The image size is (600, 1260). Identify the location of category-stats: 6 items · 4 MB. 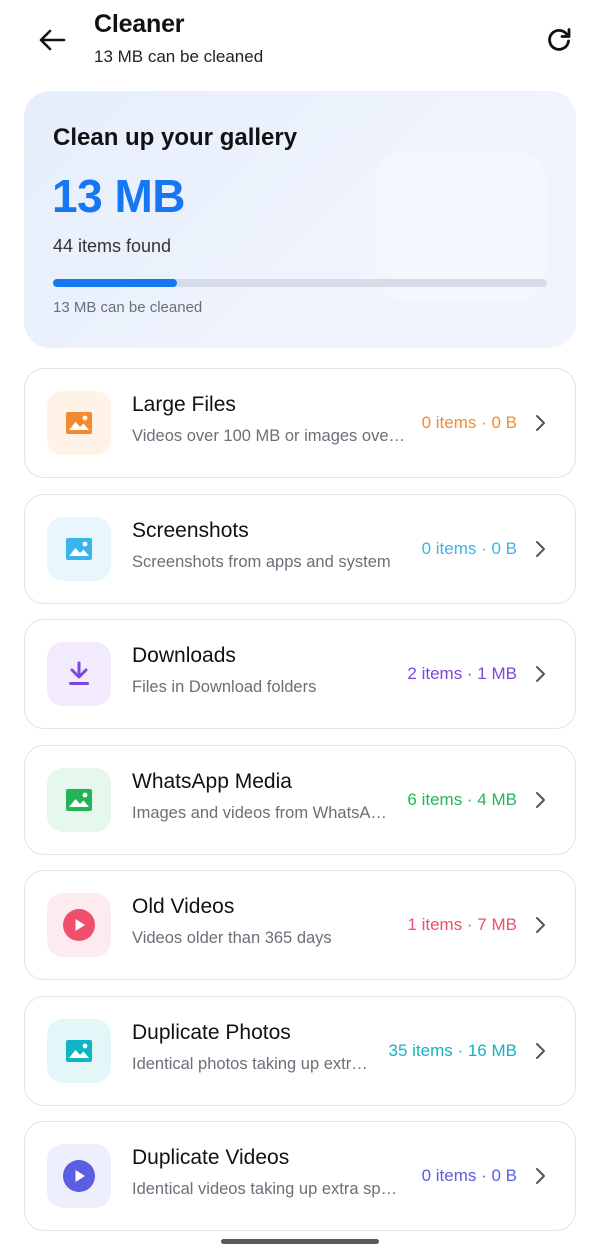
(462, 799).